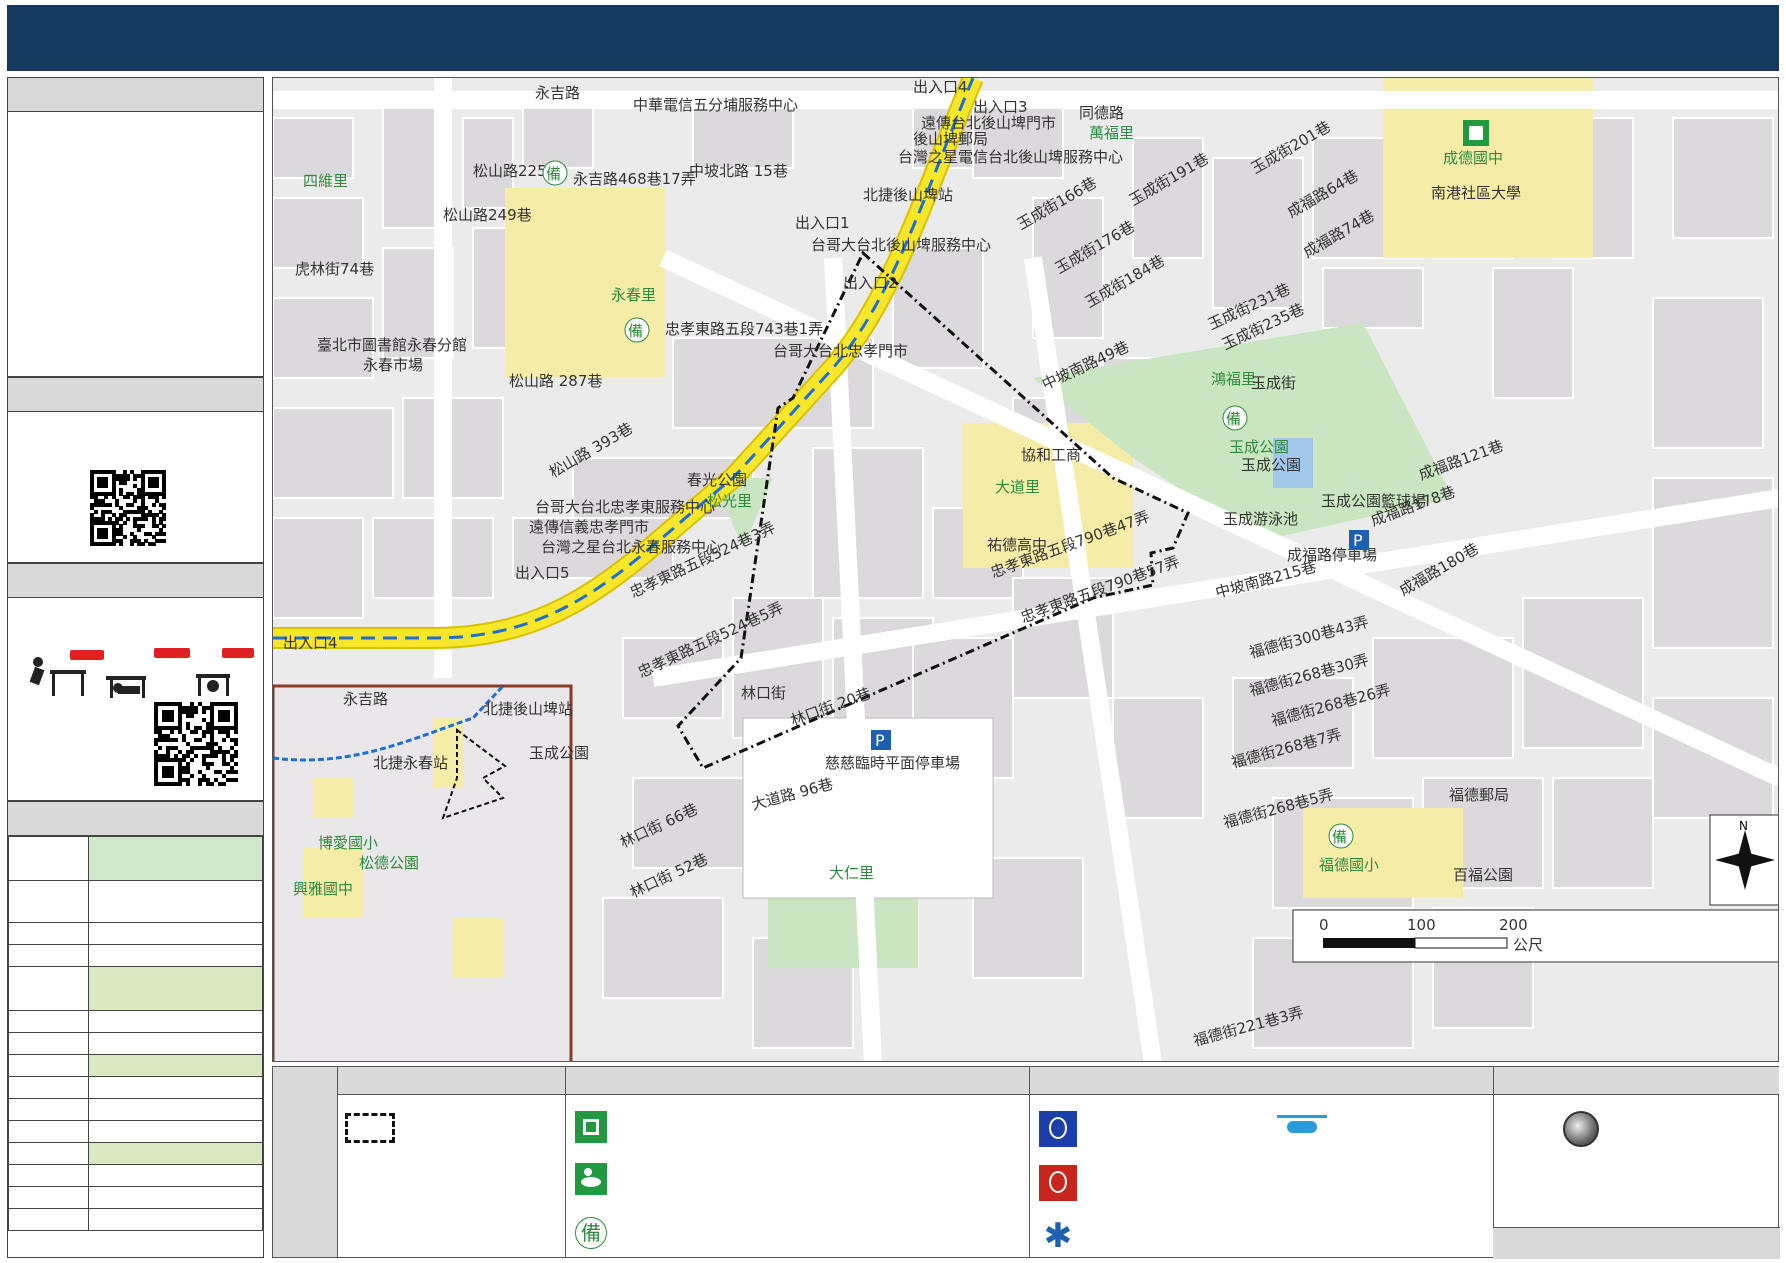 This screenshot has height=1263, width=1786. Describe the element at coordinates (389, 863) in the screenshot. I see `svg-text: 松德公園` at that location.